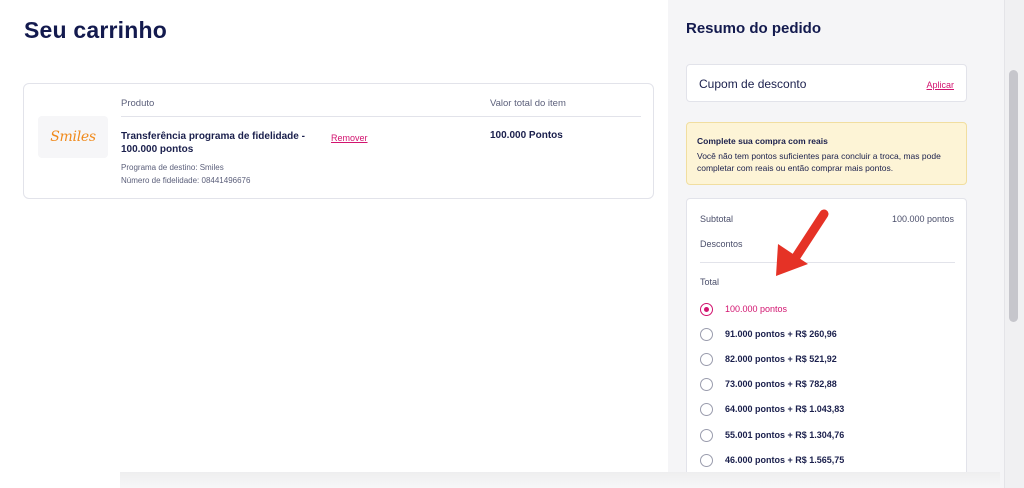  I want to click on payment-option: 64.000 pontos + R$ 1.043,83, so click(772, 409).